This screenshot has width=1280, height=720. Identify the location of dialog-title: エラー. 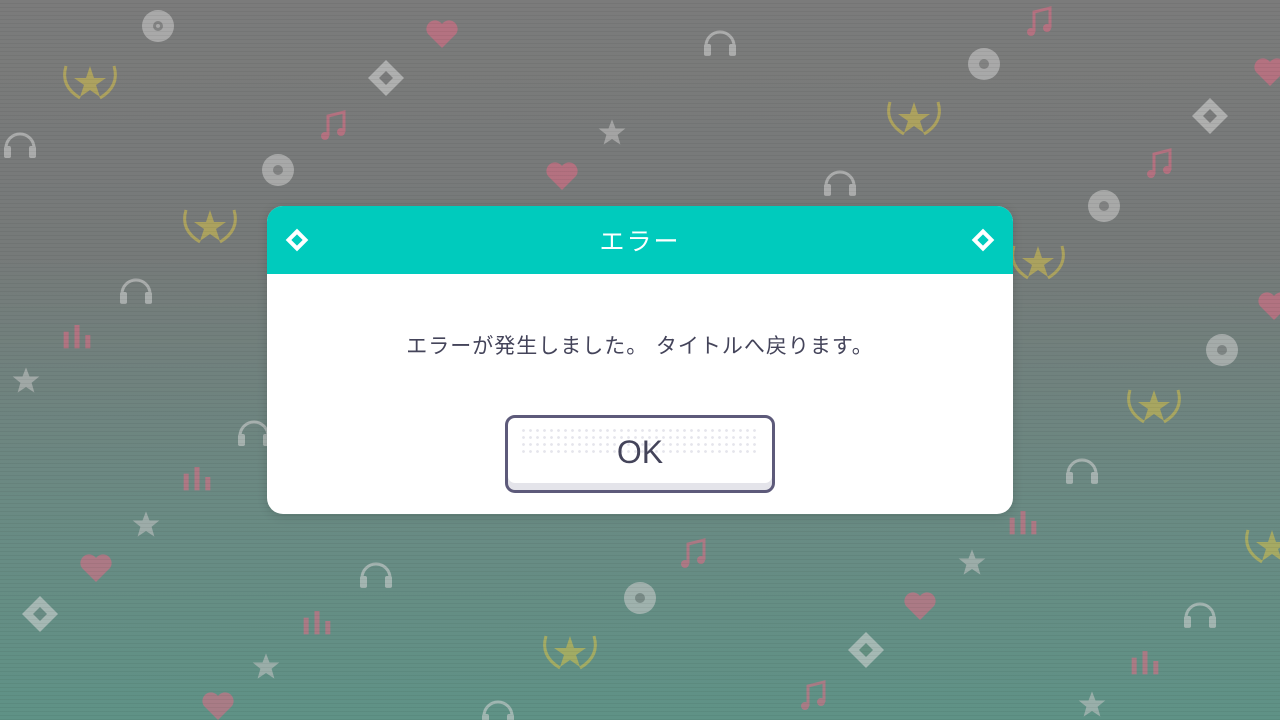
(640, 241).